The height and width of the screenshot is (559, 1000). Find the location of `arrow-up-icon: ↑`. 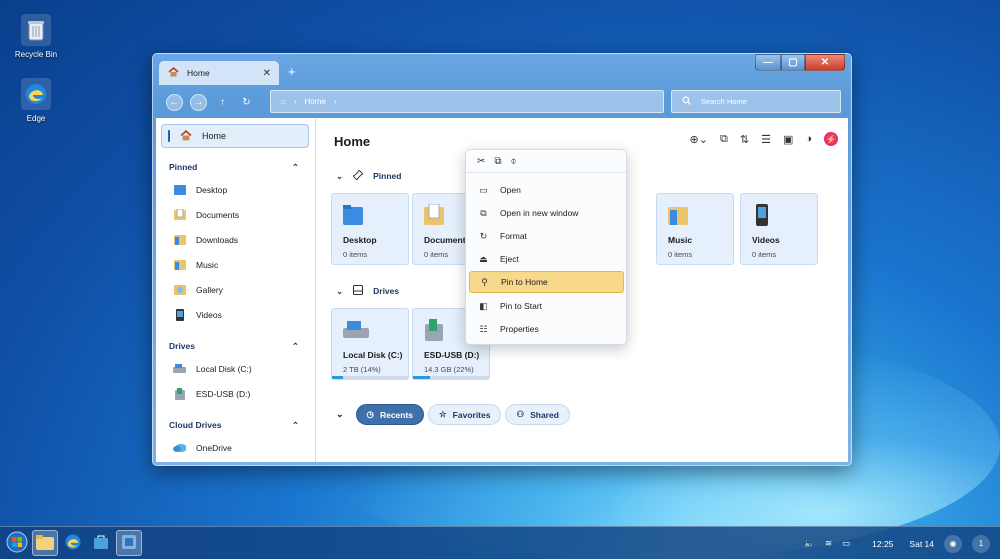

arrow-up-icon: ↑ is located at coordinates (222, 102).